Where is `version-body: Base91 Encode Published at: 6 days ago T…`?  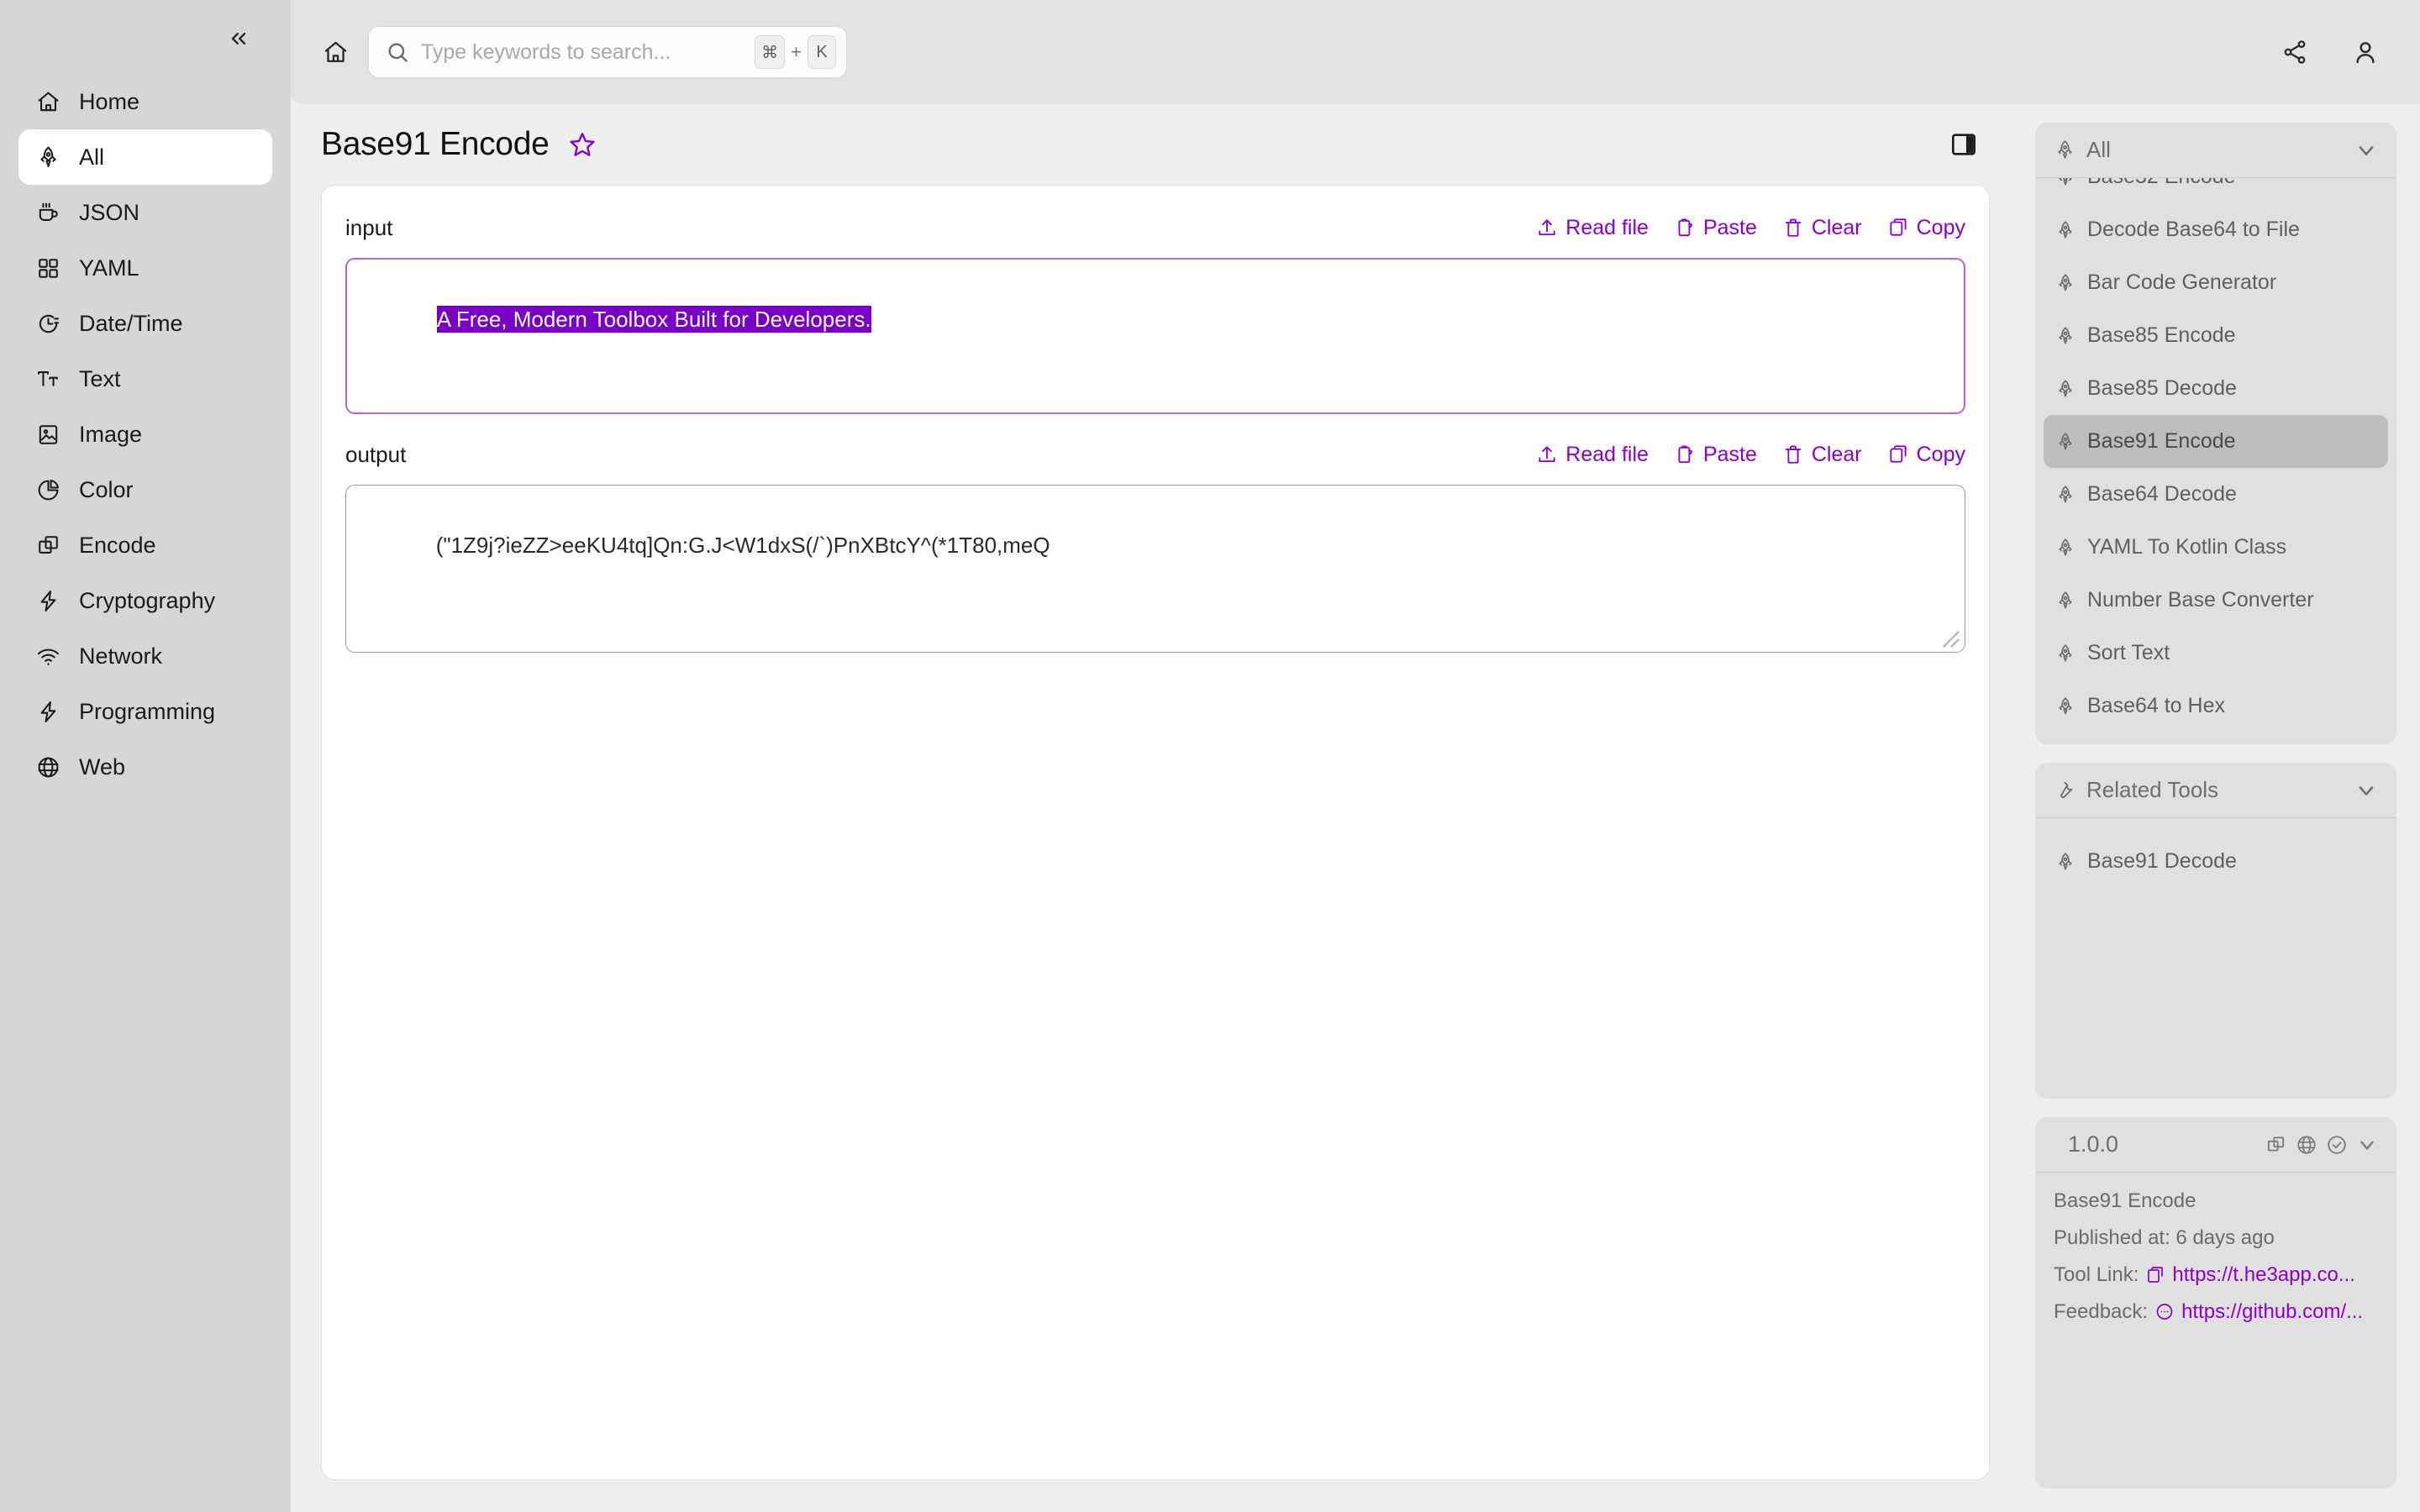 version-body: Base91 Encode Published at: 6 days ago T… is located at coordinates (2215, 1257).